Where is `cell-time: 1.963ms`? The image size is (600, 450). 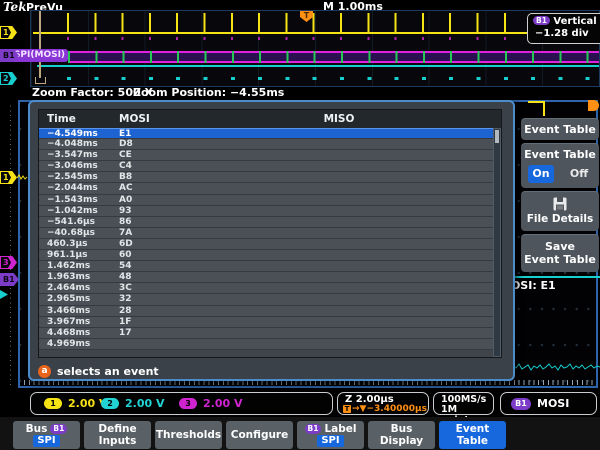
cell-time: 1.963ms is located at coordinates (69, 277).